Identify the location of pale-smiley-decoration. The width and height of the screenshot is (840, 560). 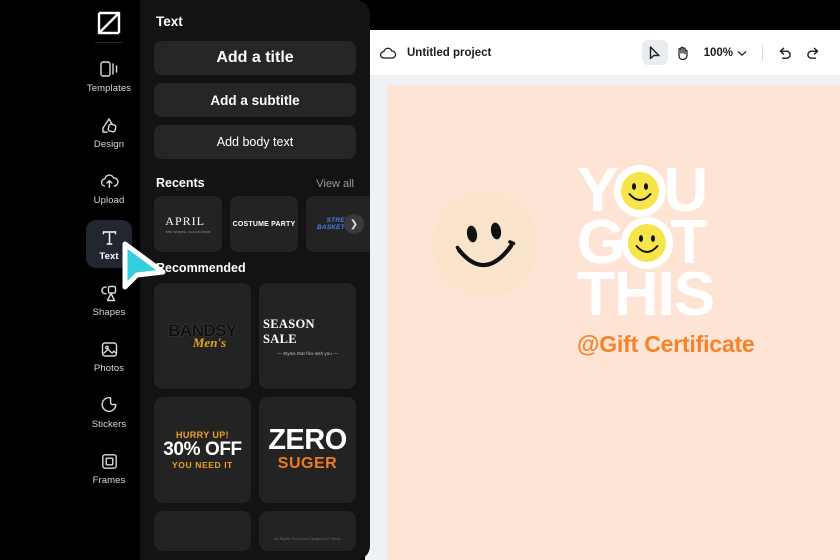
(485, 244).